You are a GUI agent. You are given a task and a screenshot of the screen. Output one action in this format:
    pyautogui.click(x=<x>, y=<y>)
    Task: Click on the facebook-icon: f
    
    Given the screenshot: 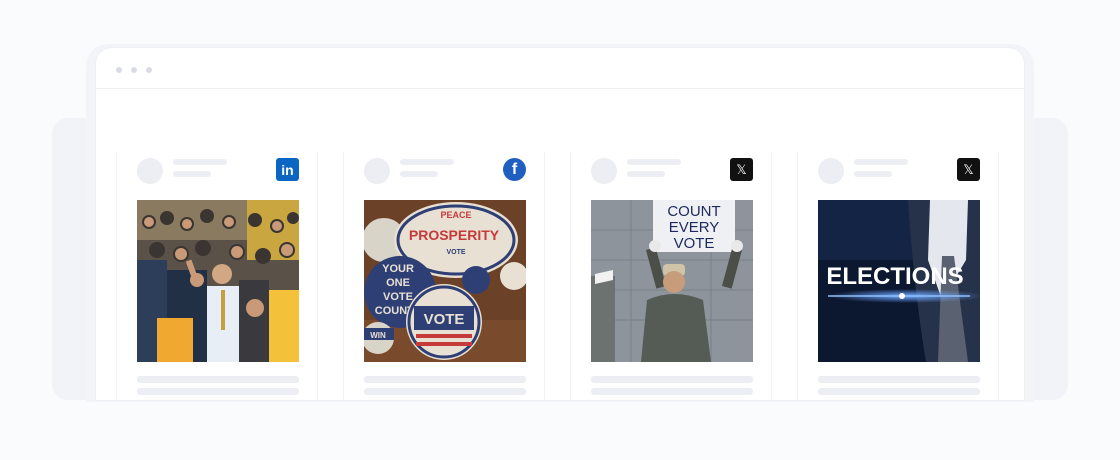 What is the action you would take?
    pyautogui.click(x=514, y=169)
    